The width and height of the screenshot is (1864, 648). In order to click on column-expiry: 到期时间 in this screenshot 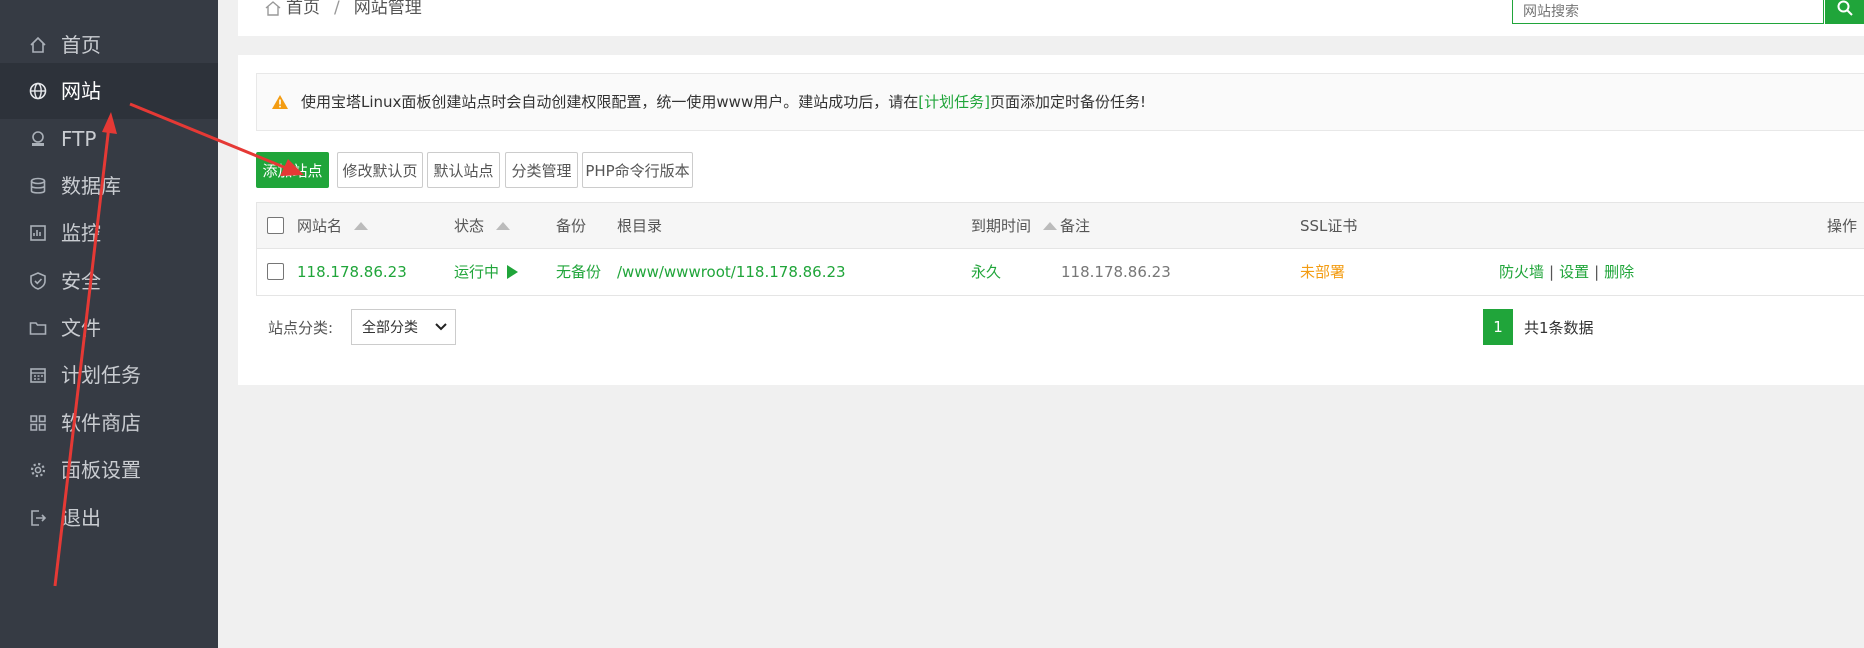, I will do `click(1014, 226)`.